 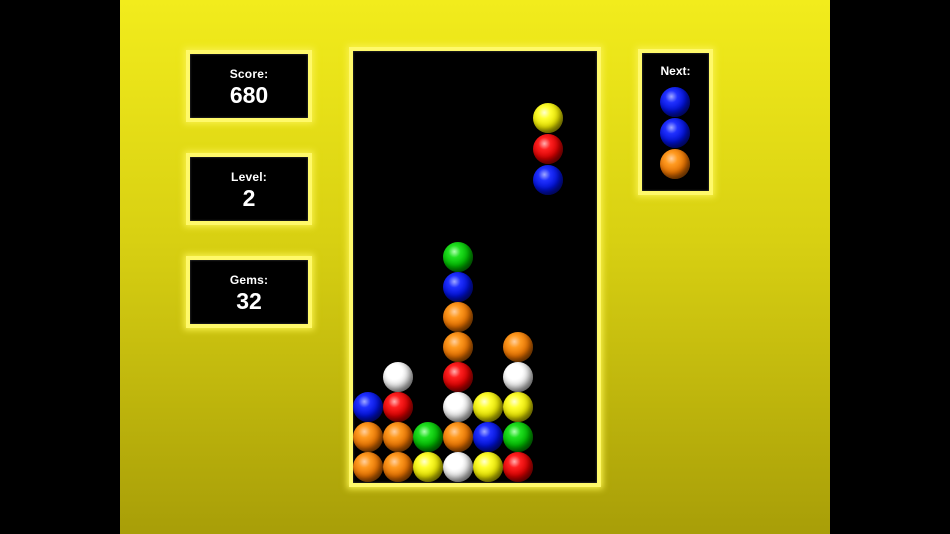 What do you see at coordinates (548, 180) in the screenshot?
I see `falling-blue-gem` at bounding box center [548, 180].